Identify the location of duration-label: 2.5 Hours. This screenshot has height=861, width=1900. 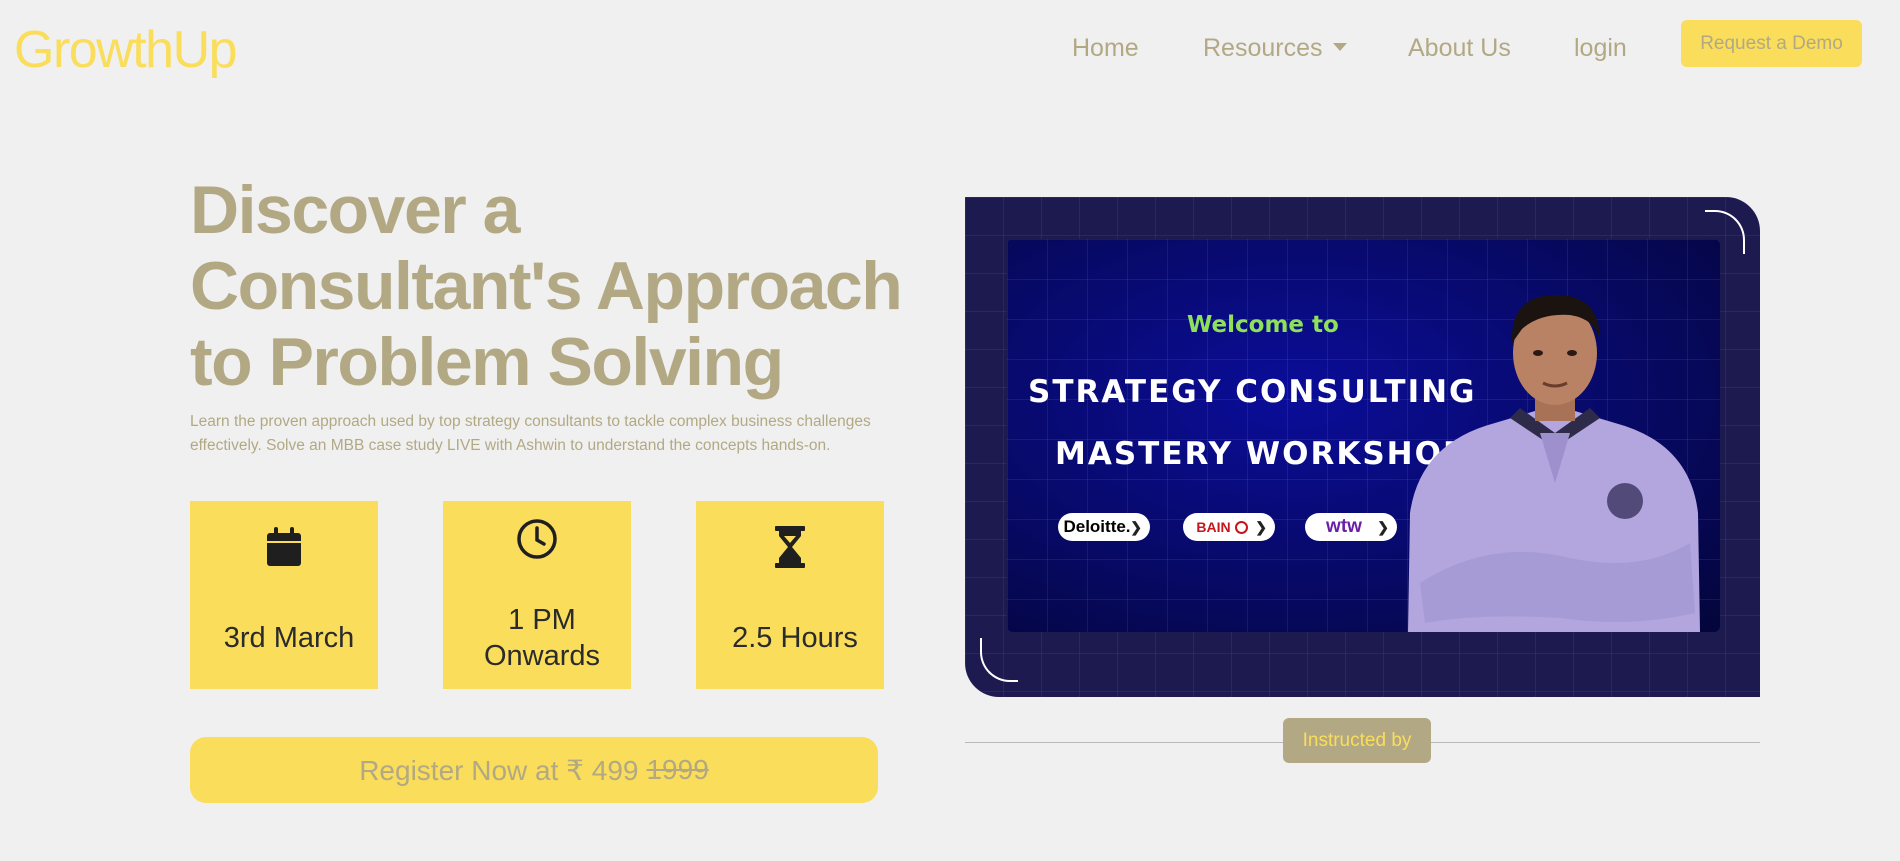
(795, 638).